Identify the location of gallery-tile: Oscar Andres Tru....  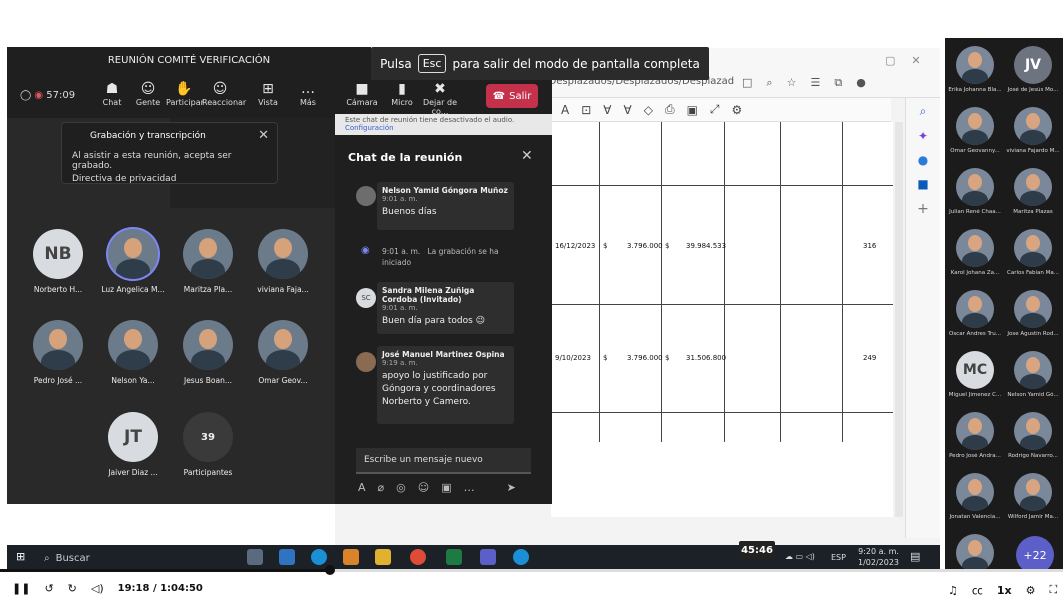
(975, 313).